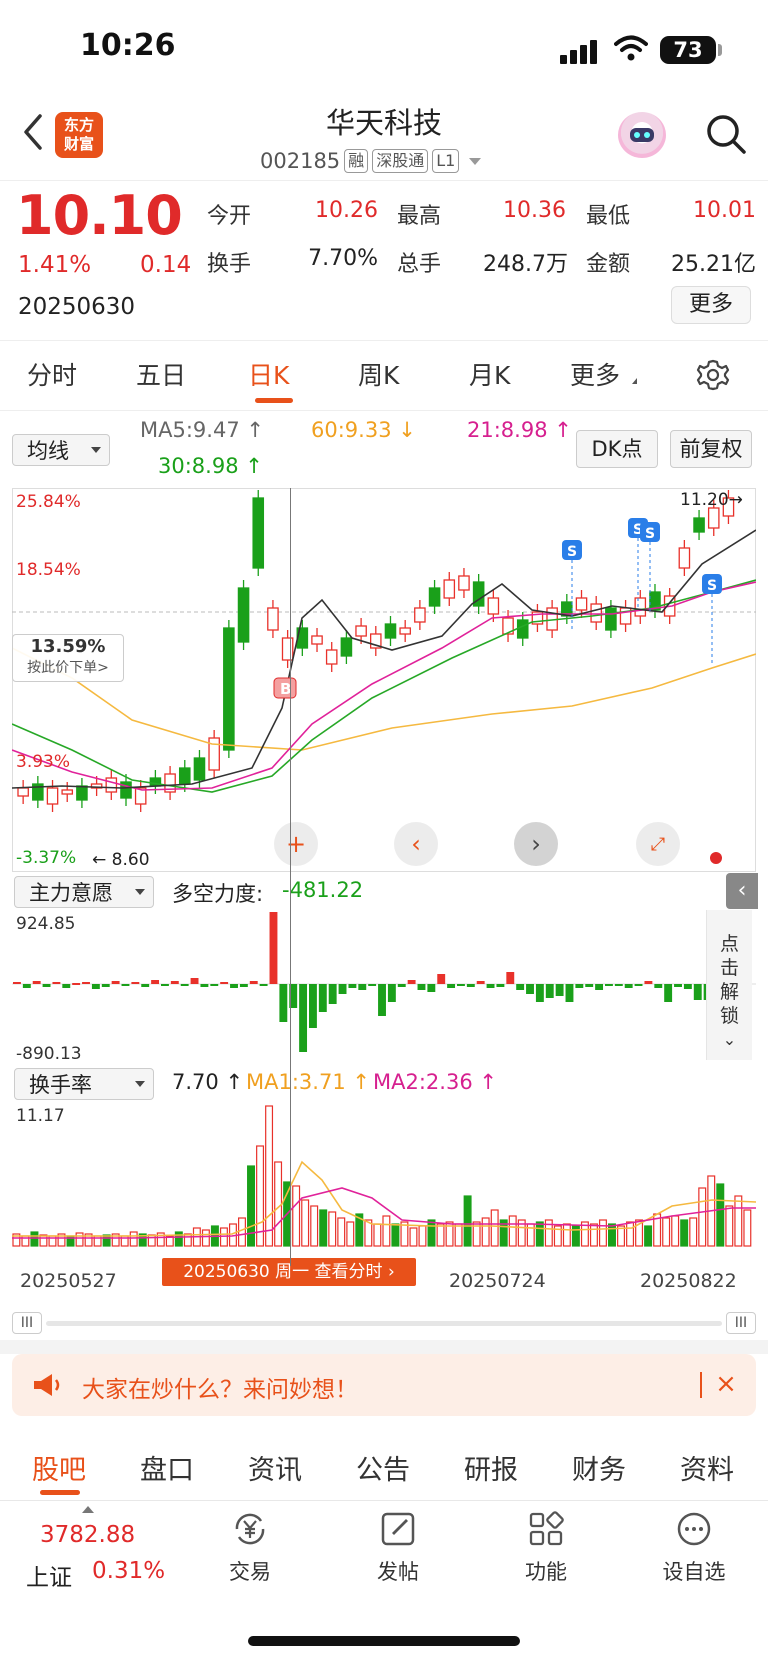  What do you see at coordinates (741, 1323) in the screenshot?
I see `scroll-handle-right: III` at bounding box center [741, 1323].